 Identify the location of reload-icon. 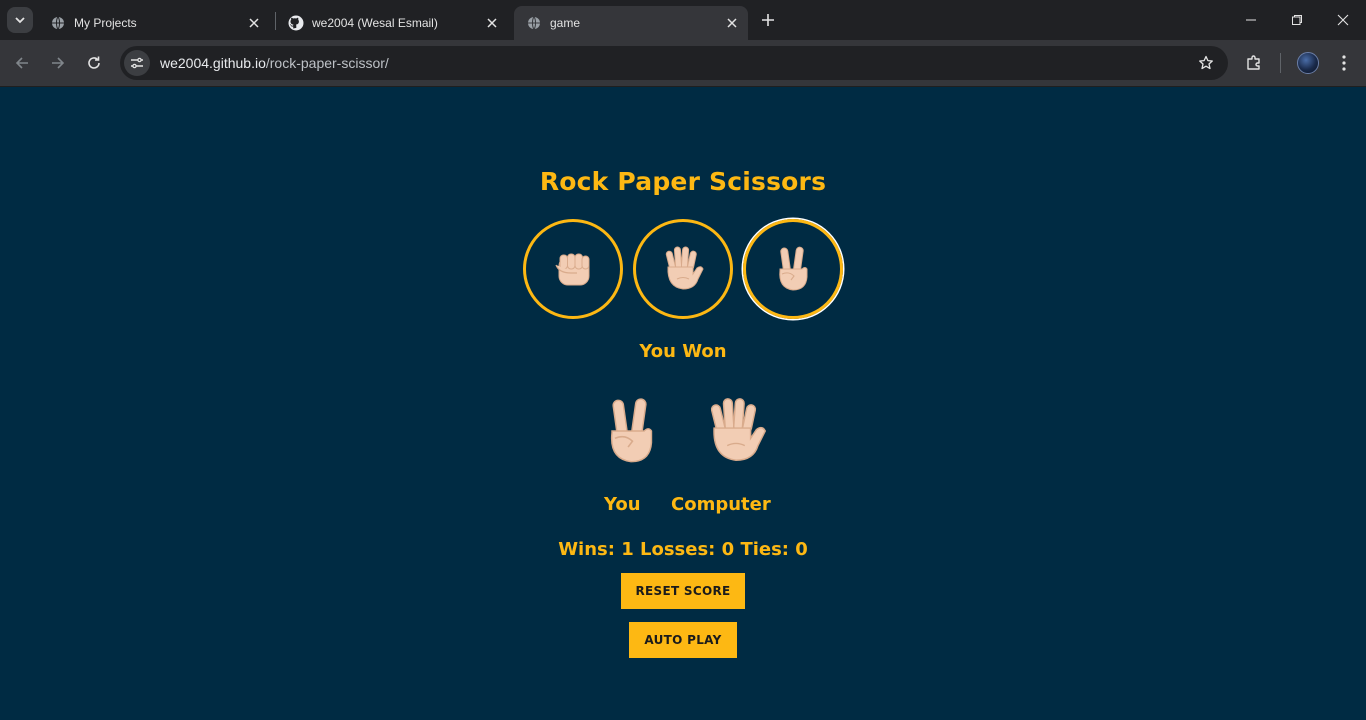
(94, 62).